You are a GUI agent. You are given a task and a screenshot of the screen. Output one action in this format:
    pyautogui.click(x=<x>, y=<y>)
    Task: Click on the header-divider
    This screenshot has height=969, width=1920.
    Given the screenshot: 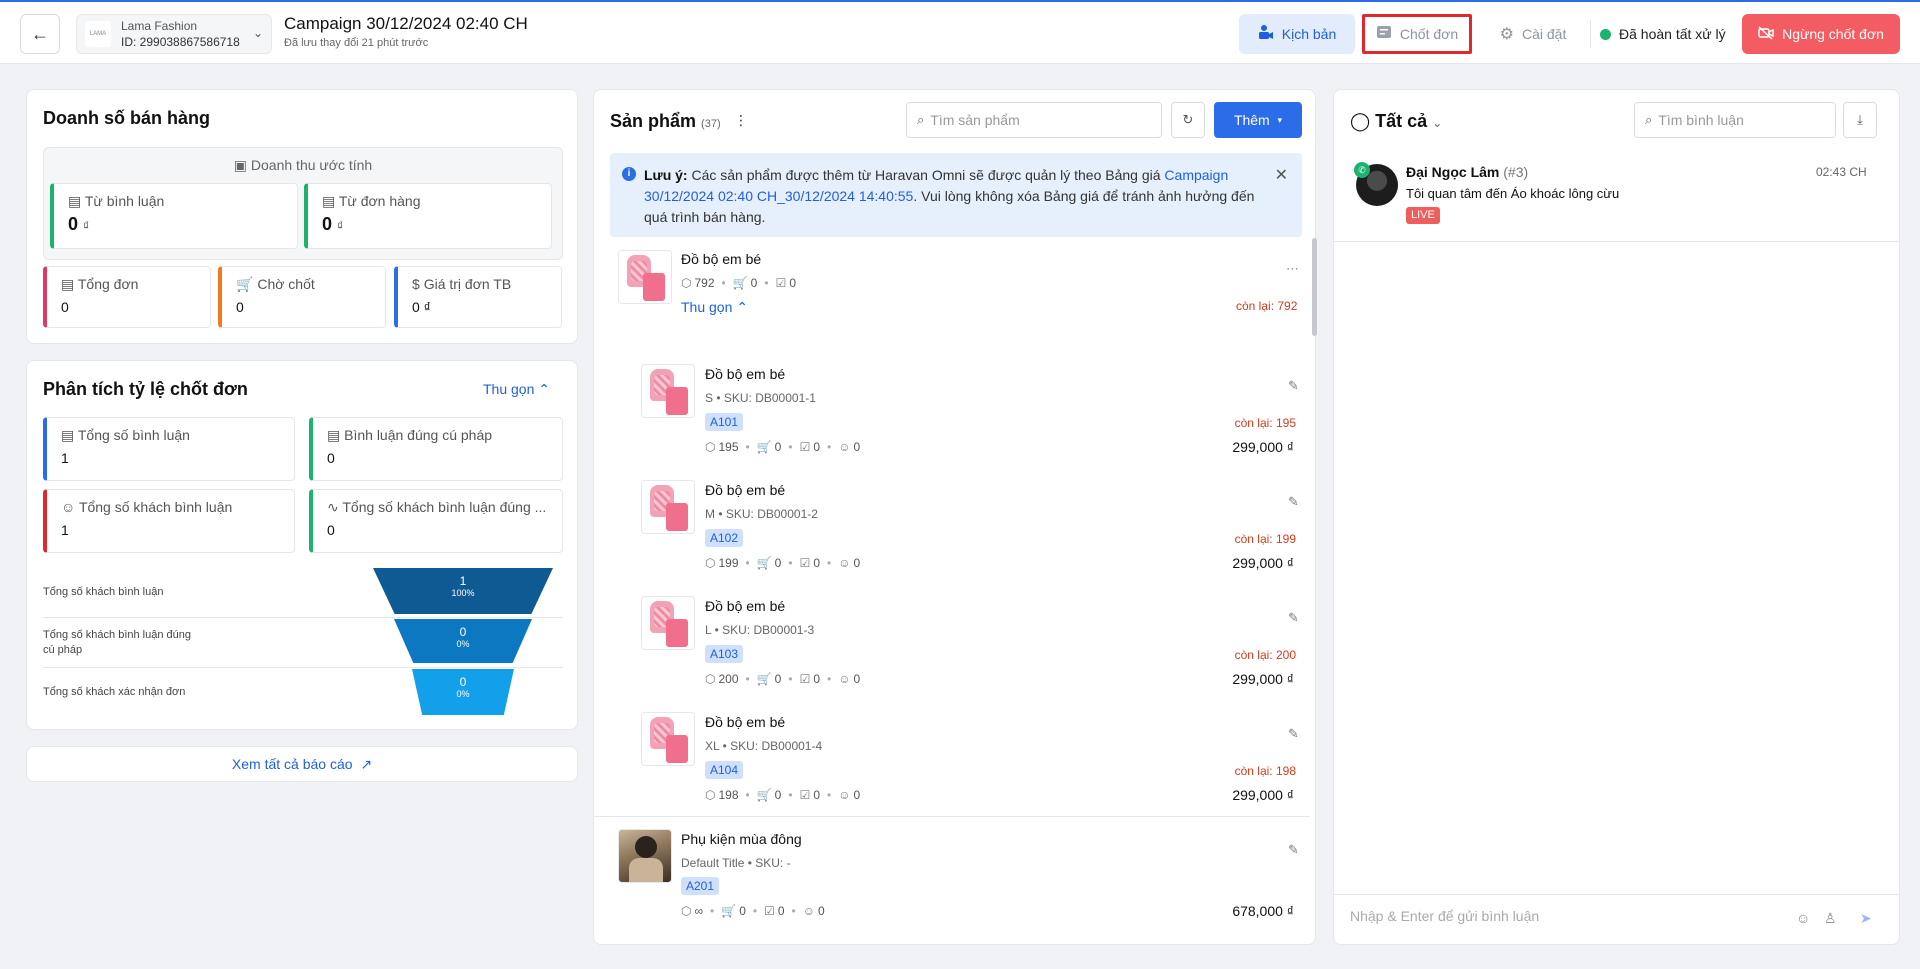 What is the action you would take?
    pyautogui.click(x=1590, y=34)
    